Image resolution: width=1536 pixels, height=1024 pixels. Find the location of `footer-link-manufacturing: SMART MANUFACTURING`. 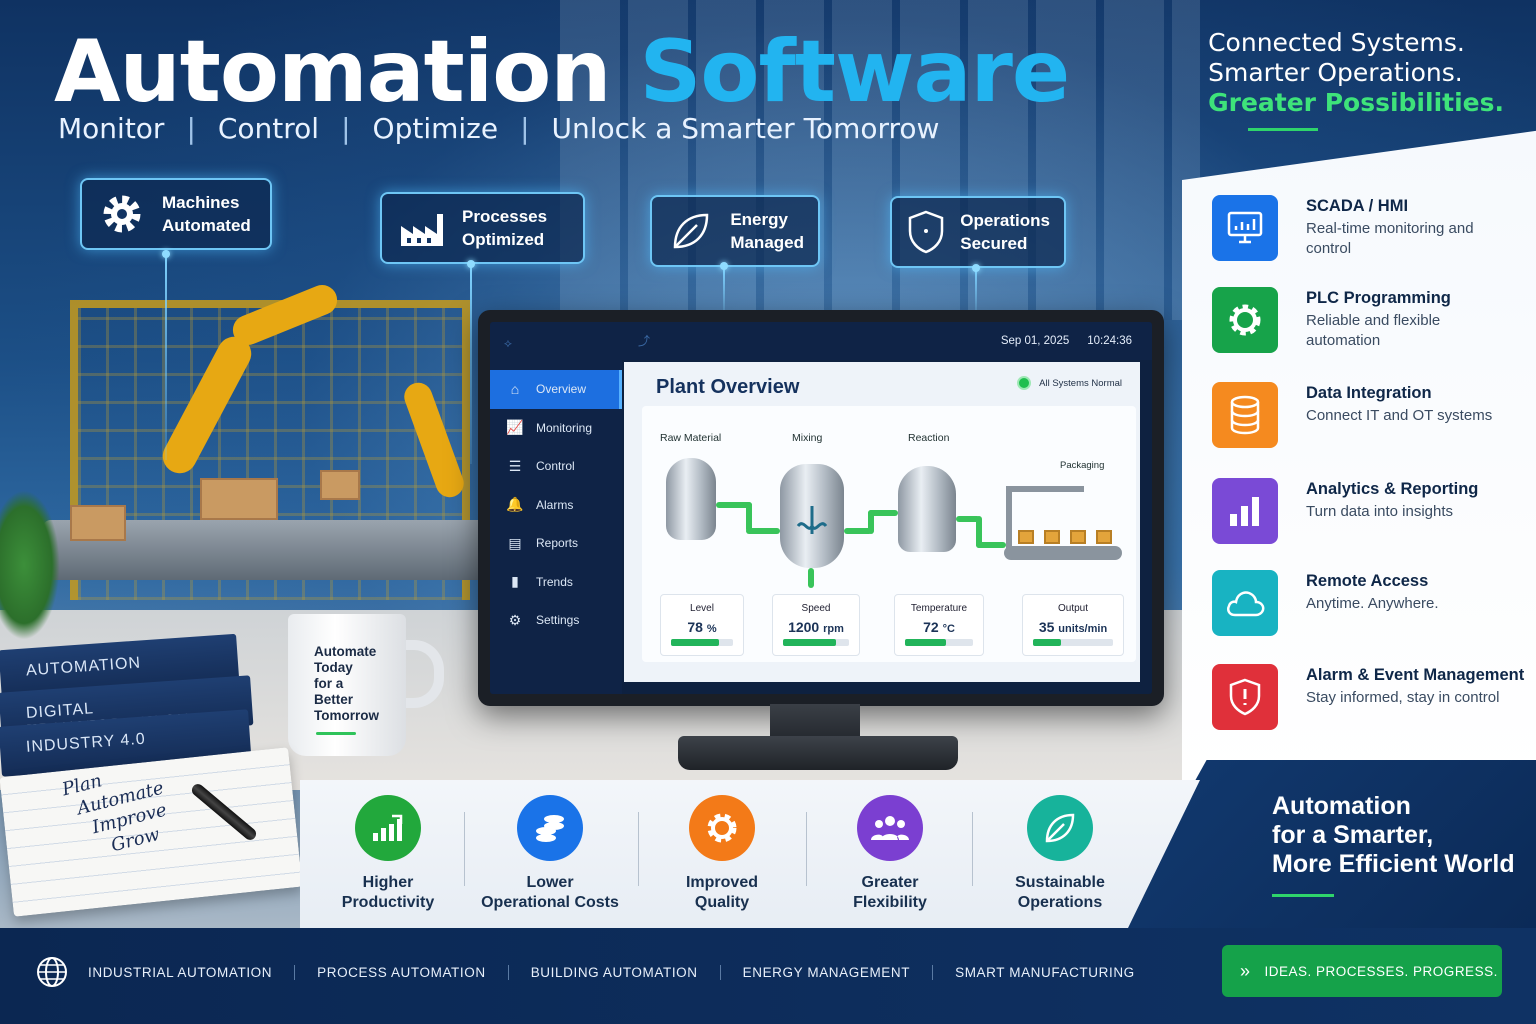

footer-link-manufacturing: SMART MANUFACTURING is located at coordinates (1044, 972).